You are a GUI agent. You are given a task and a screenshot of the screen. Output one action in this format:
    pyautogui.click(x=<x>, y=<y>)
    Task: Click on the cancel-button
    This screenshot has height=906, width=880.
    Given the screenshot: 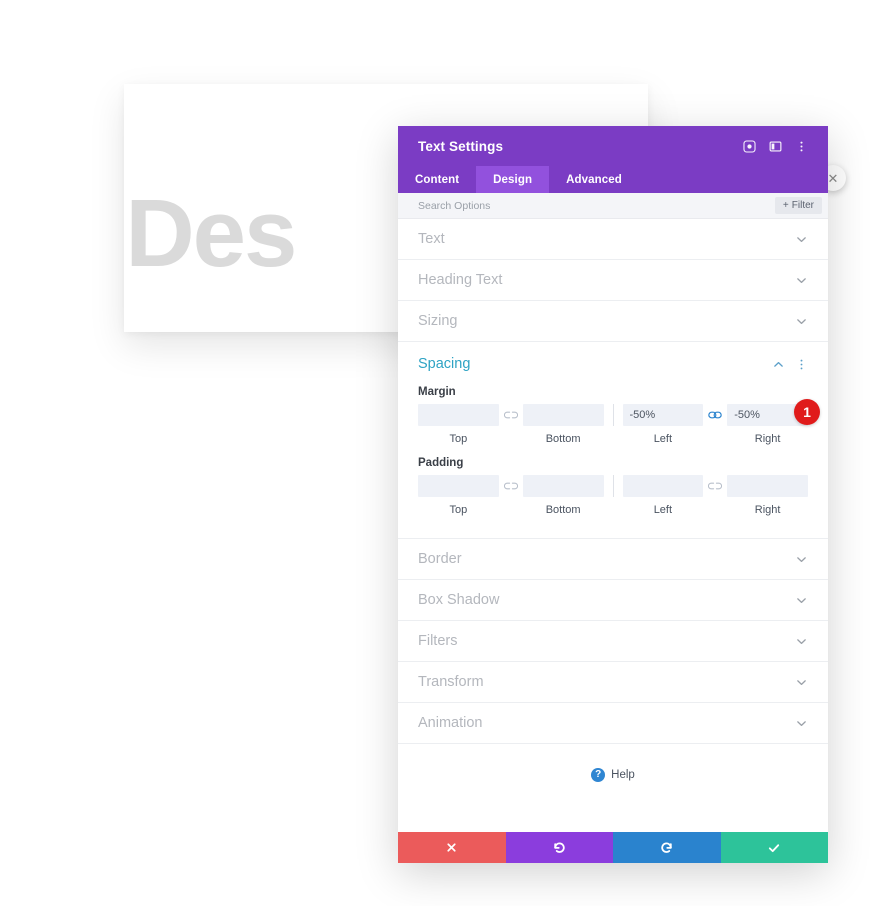 What is the action you would take?
    pyautogui.click(x=452, y=847)
    